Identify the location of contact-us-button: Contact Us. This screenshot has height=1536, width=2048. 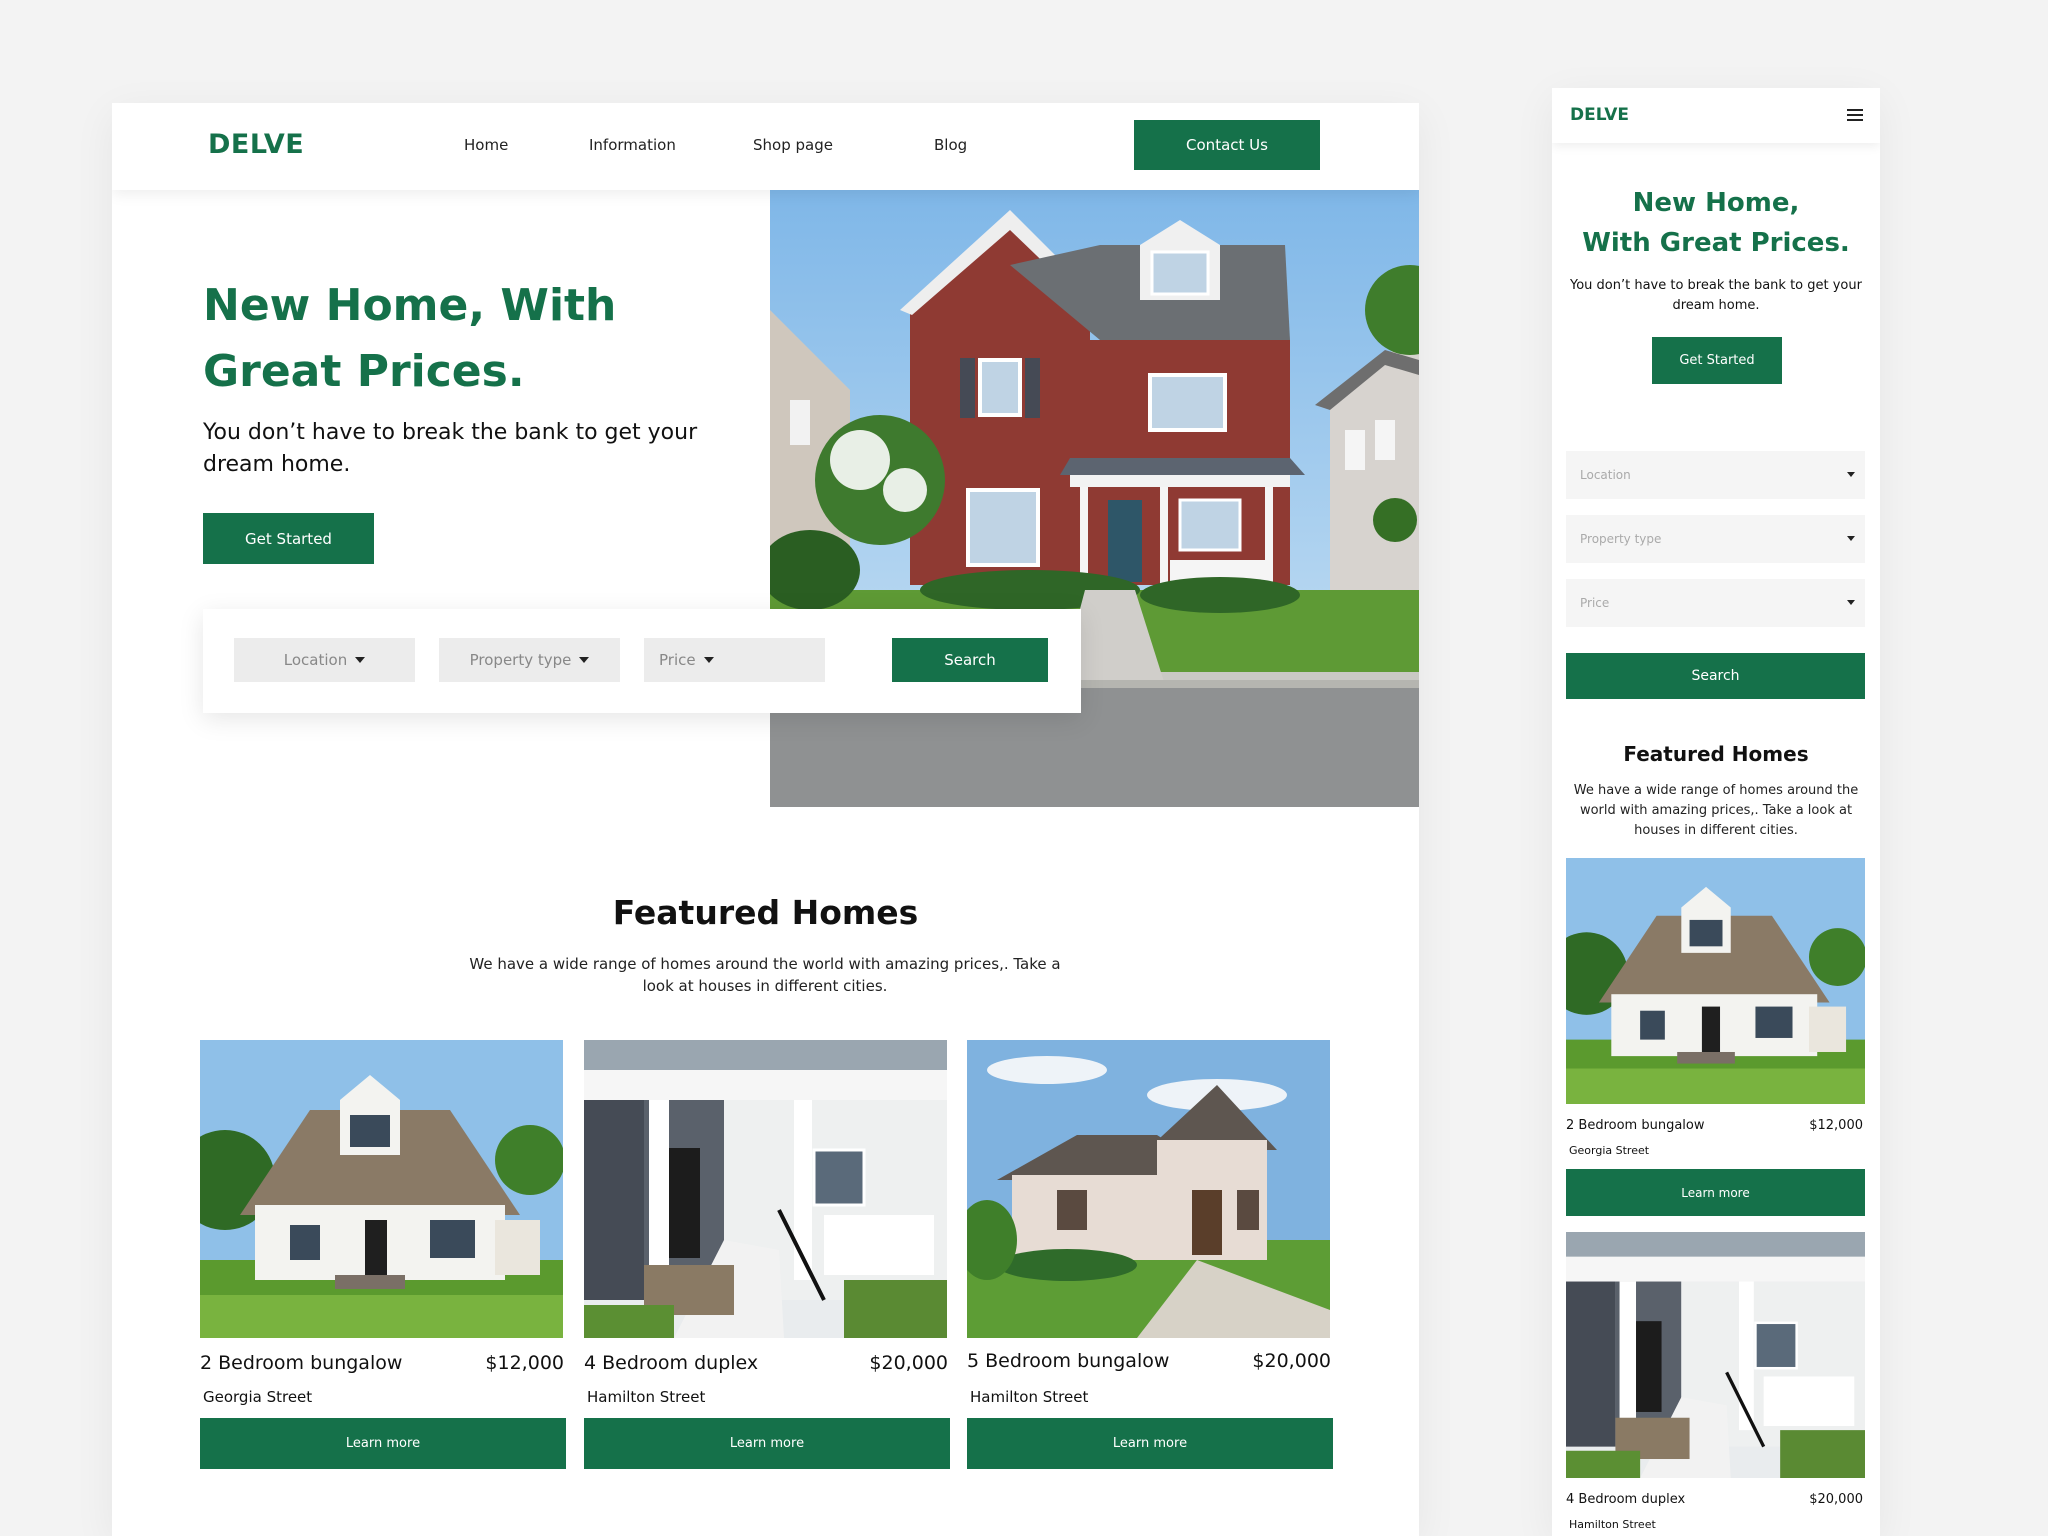
(1227, 145).